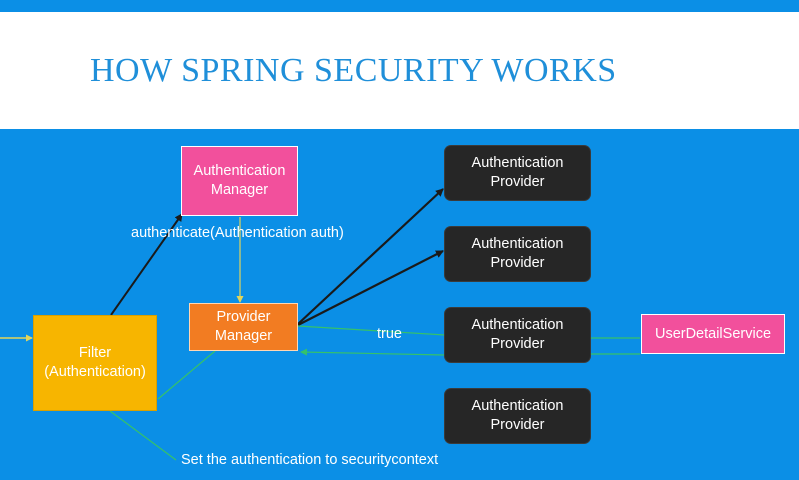 The width and height of the screenshot is (799, 480). Describe the element at coordinates (237, 233) in the screenshot. I see `authenticate-label: authenticate(Authentication auth)` at that location.